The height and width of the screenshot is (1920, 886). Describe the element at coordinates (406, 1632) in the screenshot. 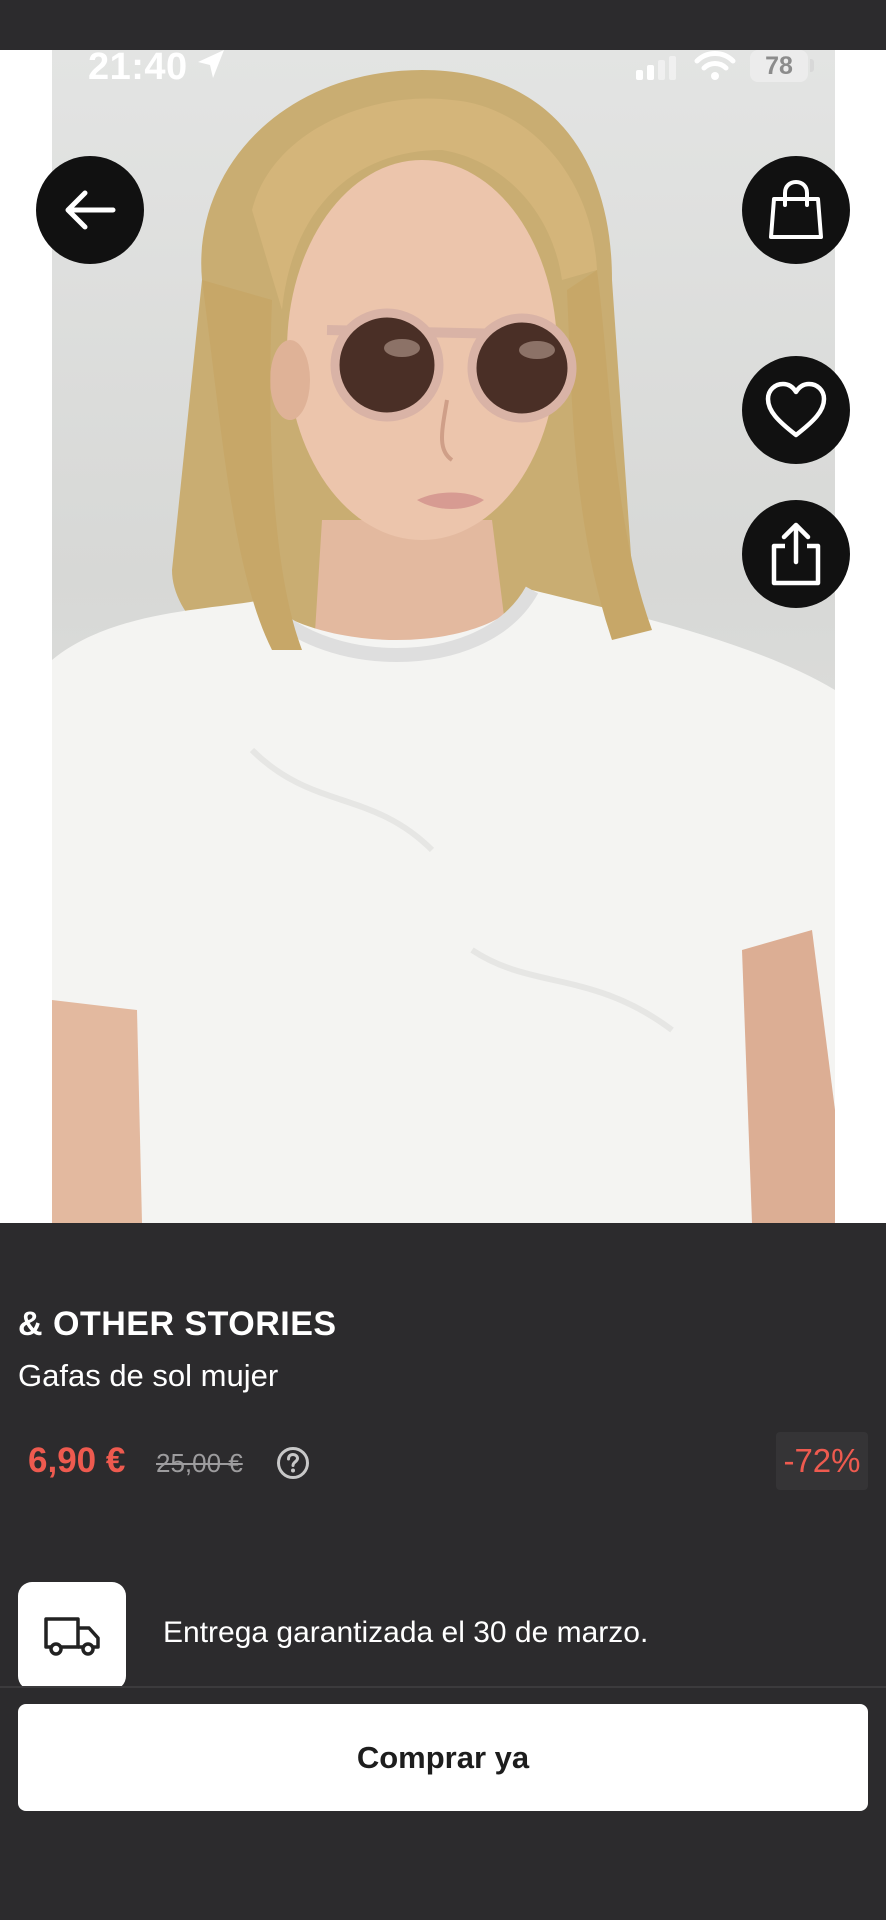

I see `delivery-info: Entrega garantizada el 30 de marzo.` at that location.